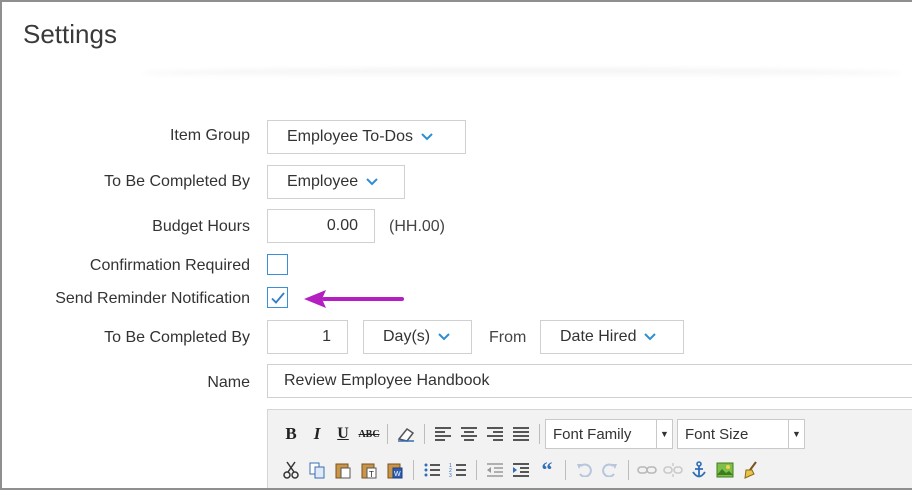  What do you see at coordinates (584, 470) in the screenshot?
I see `undo-icon` at bounding box center [584, 470].